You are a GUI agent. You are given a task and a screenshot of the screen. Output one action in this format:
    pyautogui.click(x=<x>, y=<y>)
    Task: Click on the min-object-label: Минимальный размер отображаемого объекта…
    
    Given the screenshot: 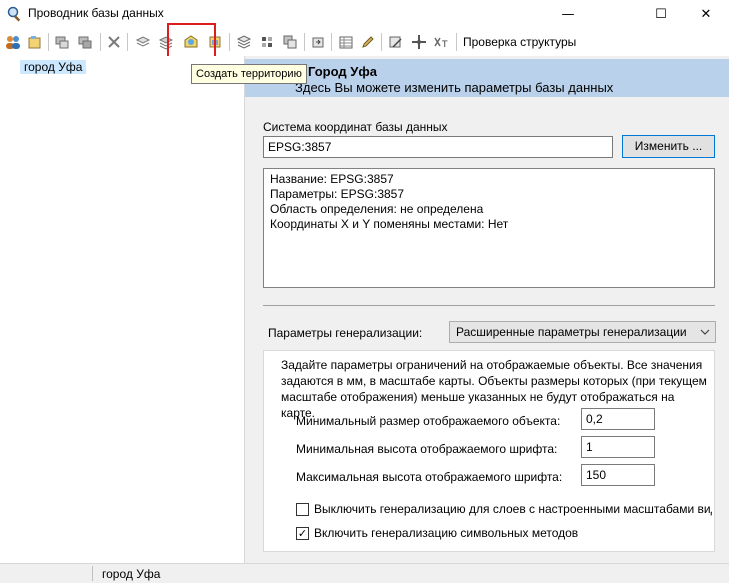 What is the action you would take?
    pyautogui.click(x=428, y=421)
    